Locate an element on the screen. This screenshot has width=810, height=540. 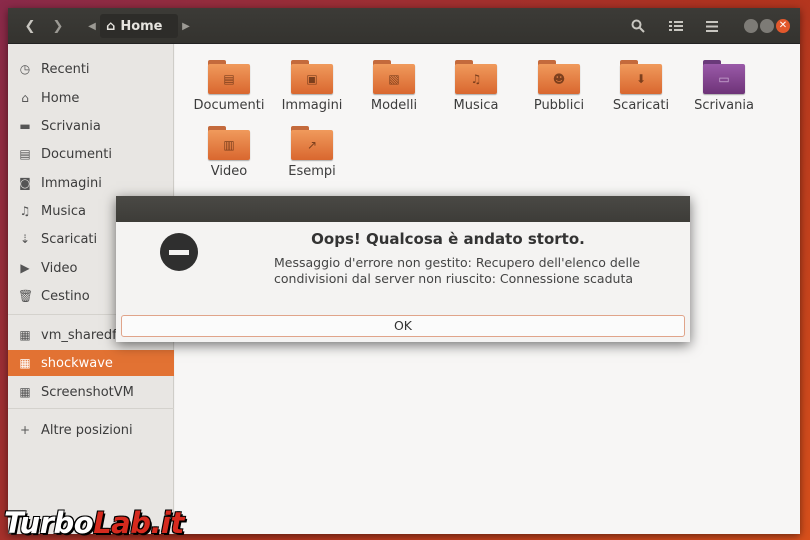
header-bar: ❮ ❯ ◀ ⌂ Home ▶ ✕ is located at coordinates (404, 26).